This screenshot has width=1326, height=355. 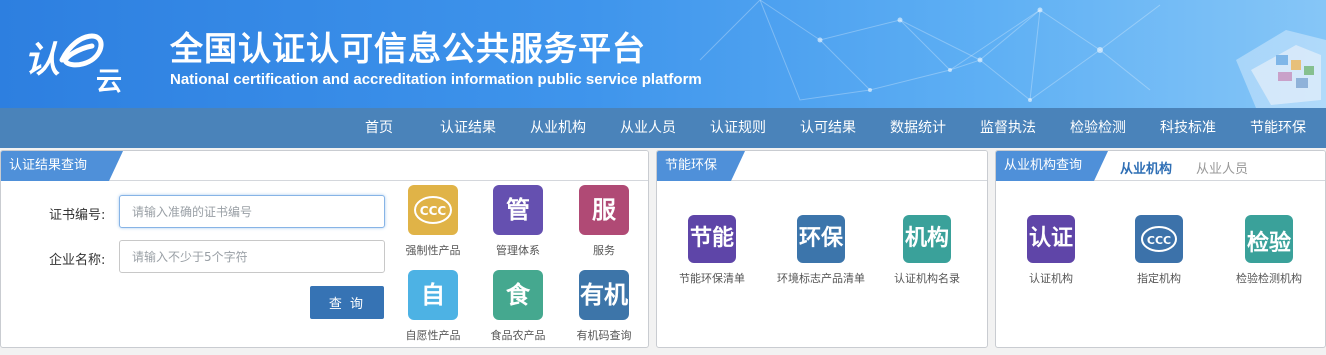 I want to click on panel-header: 节能环保, so click(x=822, y=166).